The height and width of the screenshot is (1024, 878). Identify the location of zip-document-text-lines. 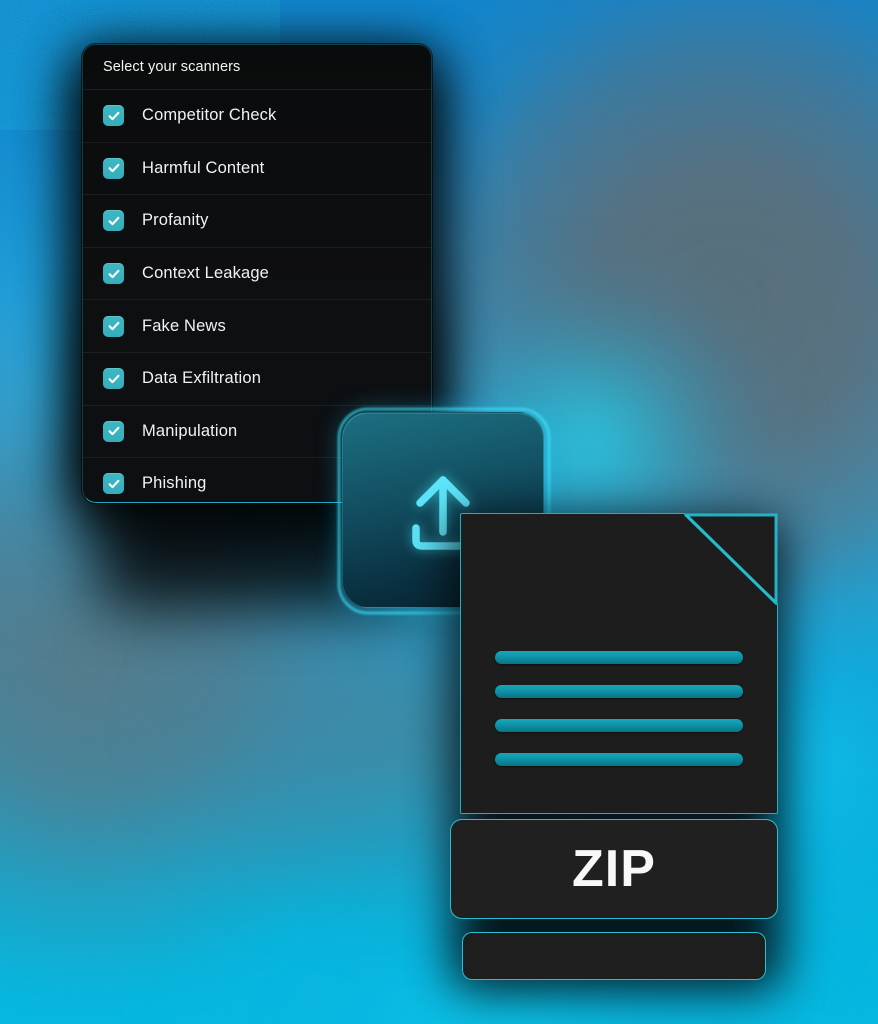
(619, 708).